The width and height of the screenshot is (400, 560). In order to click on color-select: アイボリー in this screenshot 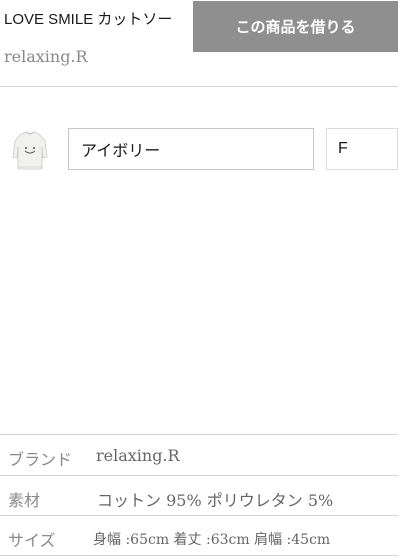, I will do `click(191, 149)`.